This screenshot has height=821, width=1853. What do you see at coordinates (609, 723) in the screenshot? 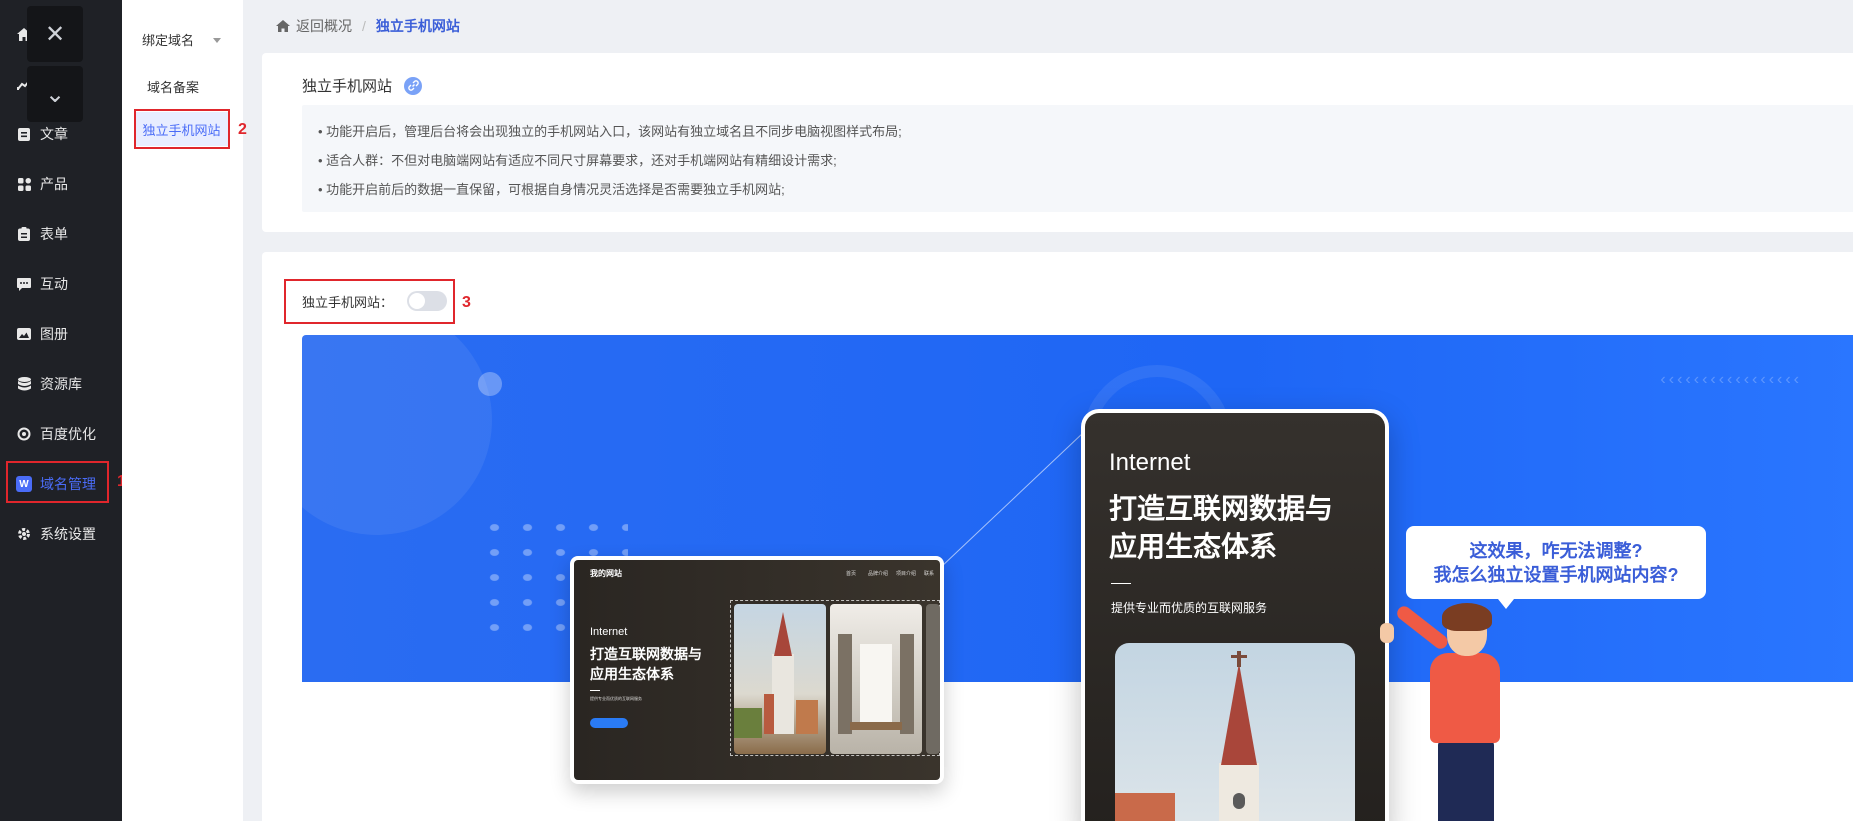
I see `mock-cta-button` at bounding box center [609, 723].